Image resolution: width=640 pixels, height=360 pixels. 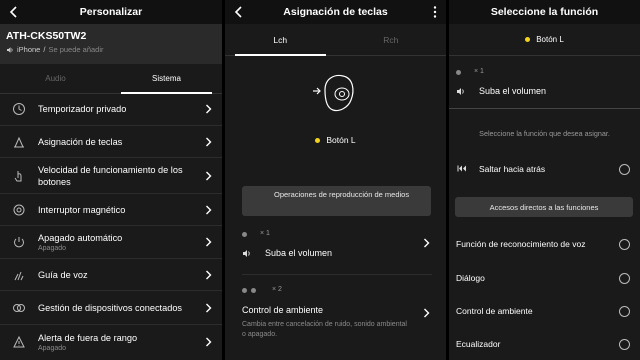 What do you see at coordinates (478, 344) in the screenshot?
I see `option-label: Ecualizador` at bounding box center [478, 344].